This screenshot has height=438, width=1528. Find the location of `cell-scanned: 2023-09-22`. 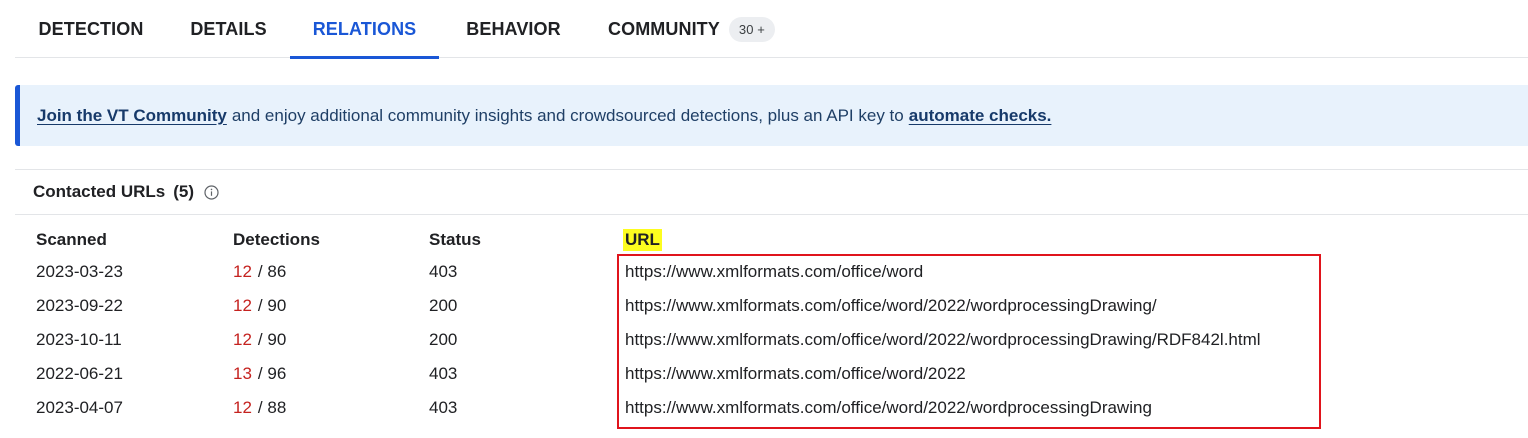

cell-scanned: 2023-09-22 is located at coordinates (79, 305).